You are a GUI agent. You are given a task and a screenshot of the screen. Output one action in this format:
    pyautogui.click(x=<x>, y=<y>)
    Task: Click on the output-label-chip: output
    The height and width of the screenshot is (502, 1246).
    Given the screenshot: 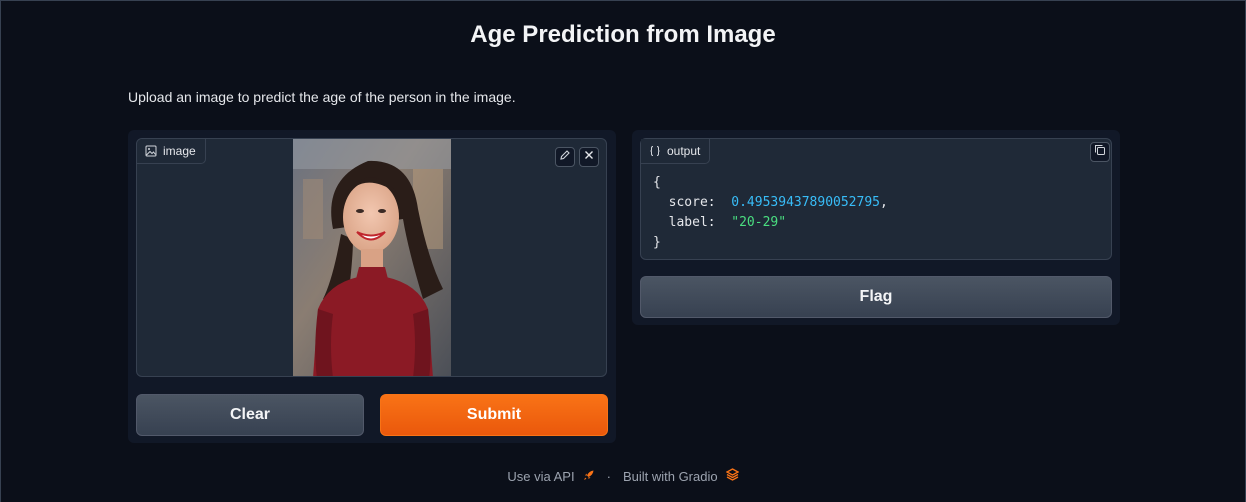 What is the action you would take?
    pyautogui.click(x=676, y=151)
    